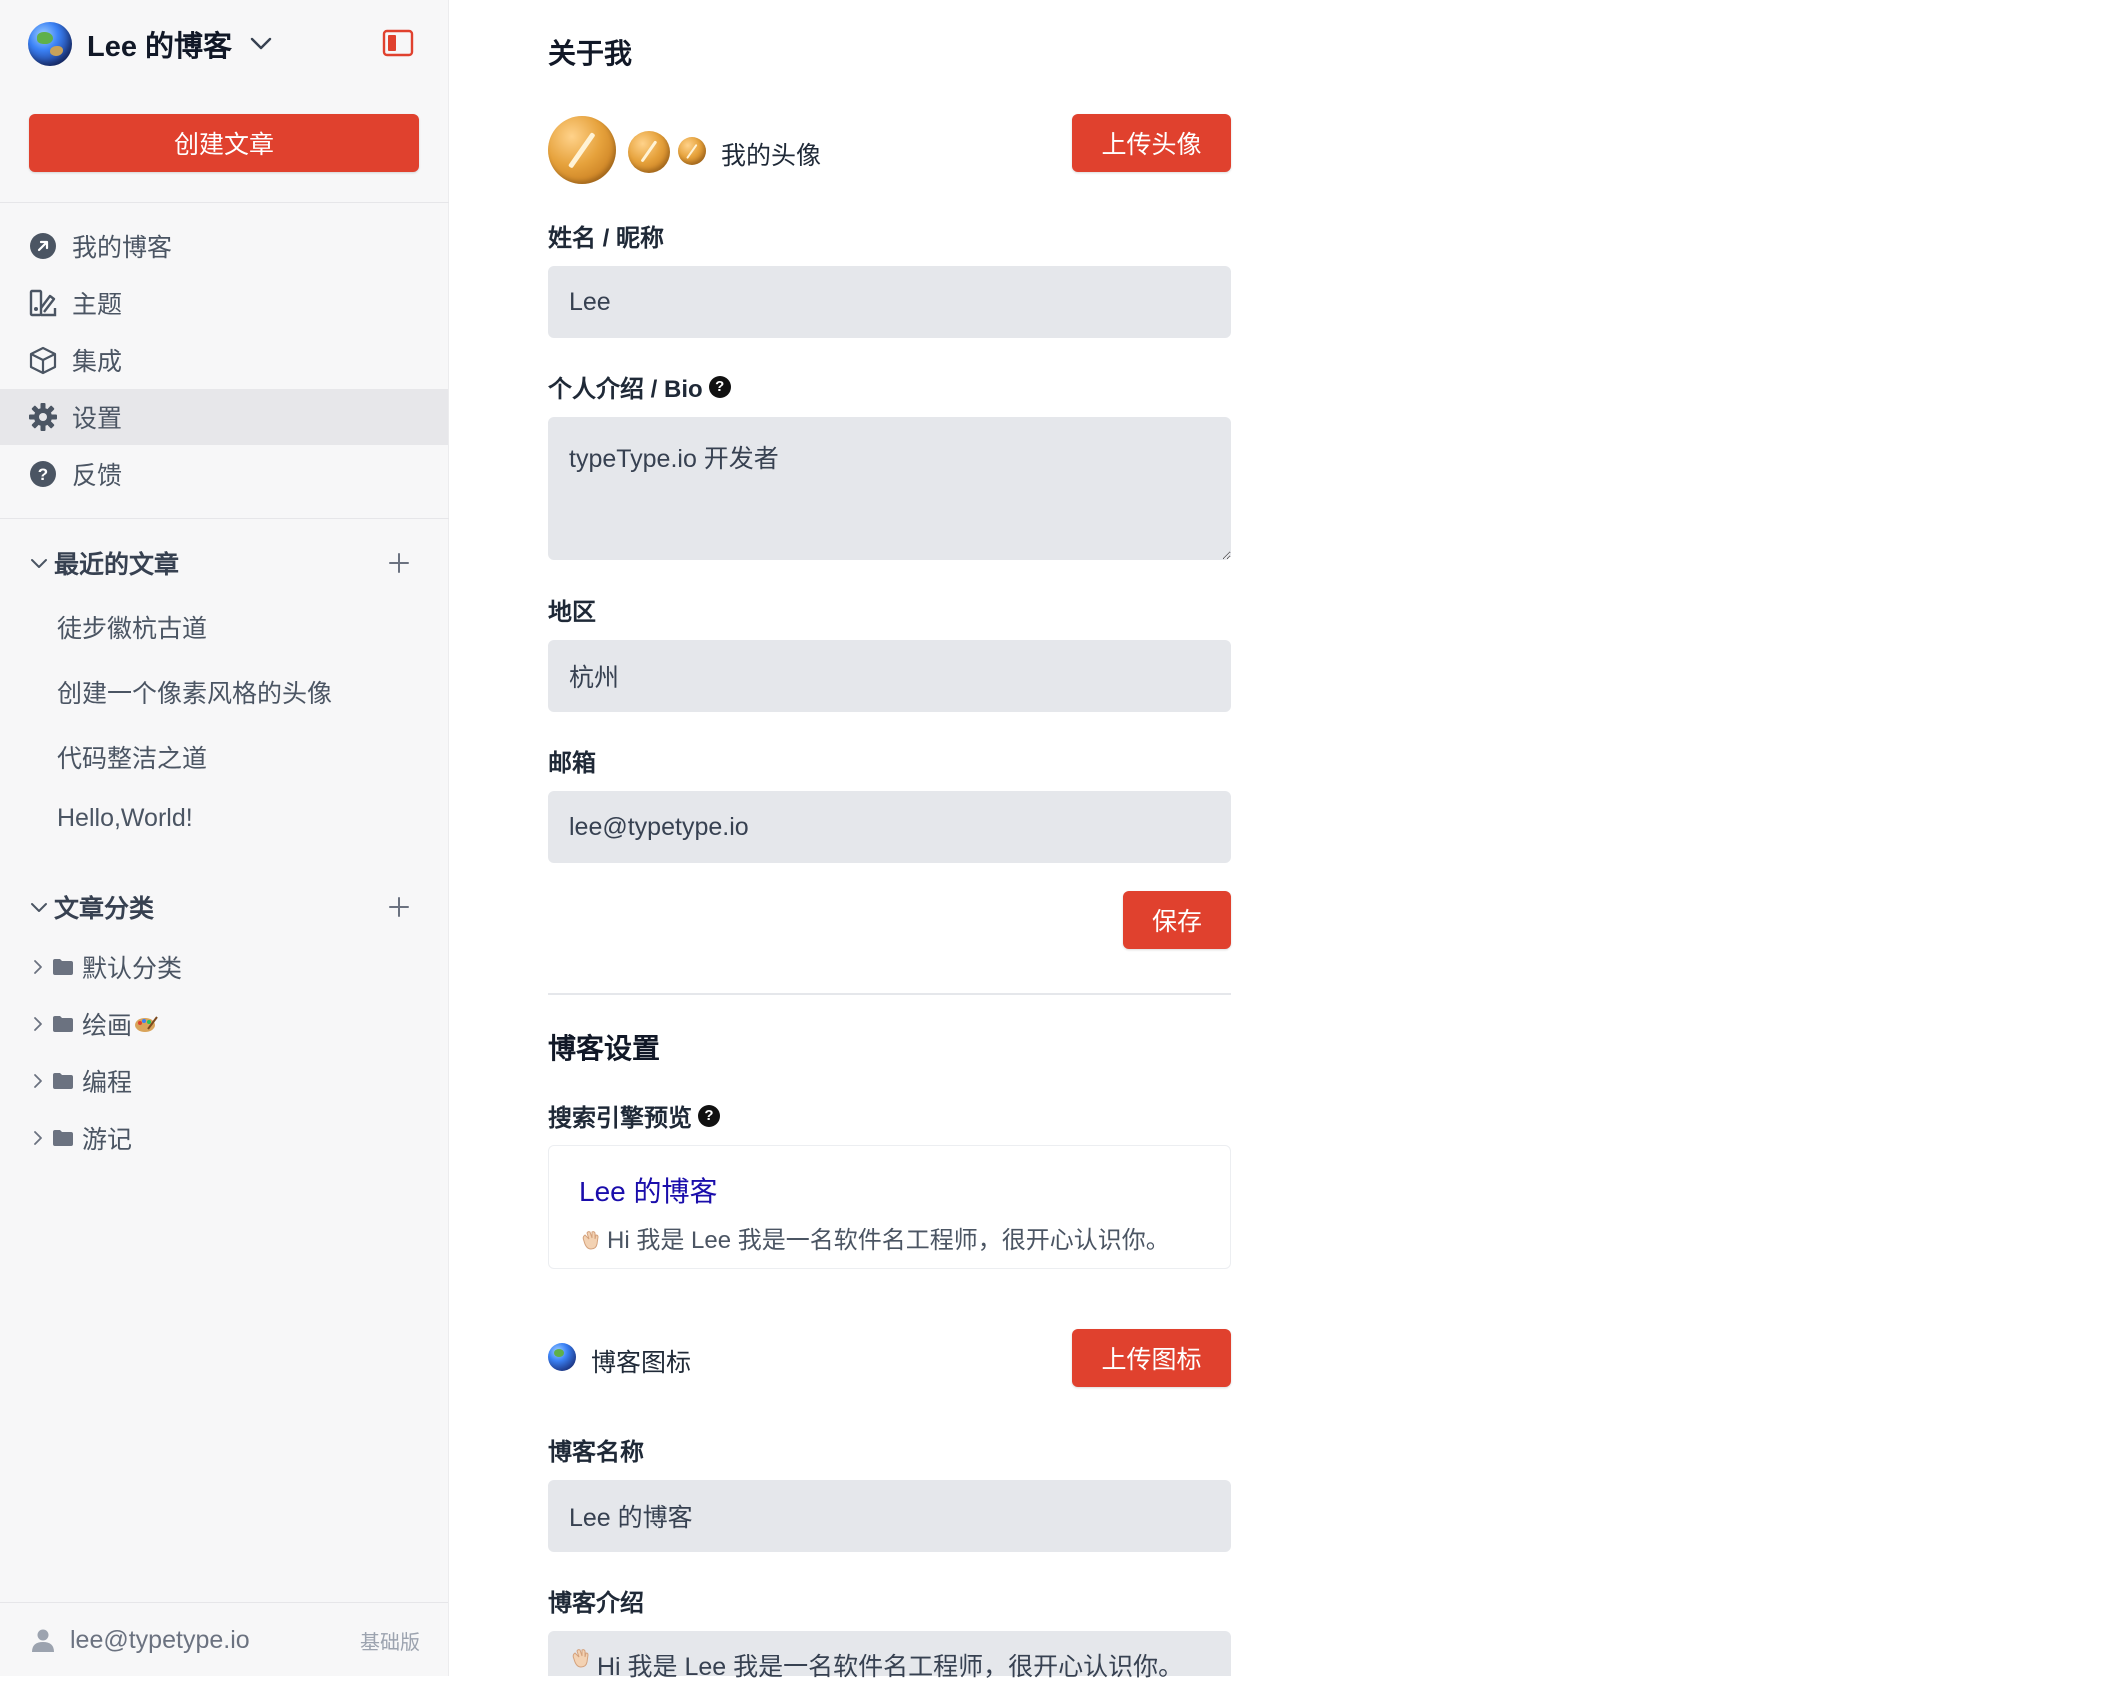 This screenshot has width=2114, height=1683. I want to click on sidebar-toggle-icon, so click(398, 43).